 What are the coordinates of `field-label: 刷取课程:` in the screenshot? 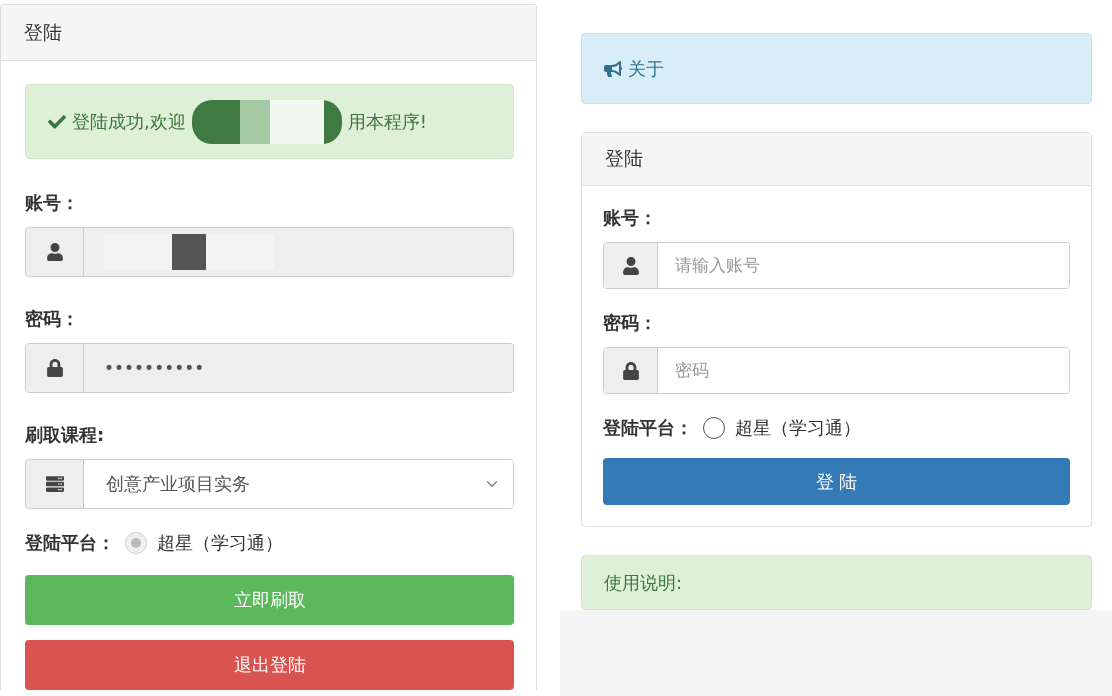 It's located at (65, 435).